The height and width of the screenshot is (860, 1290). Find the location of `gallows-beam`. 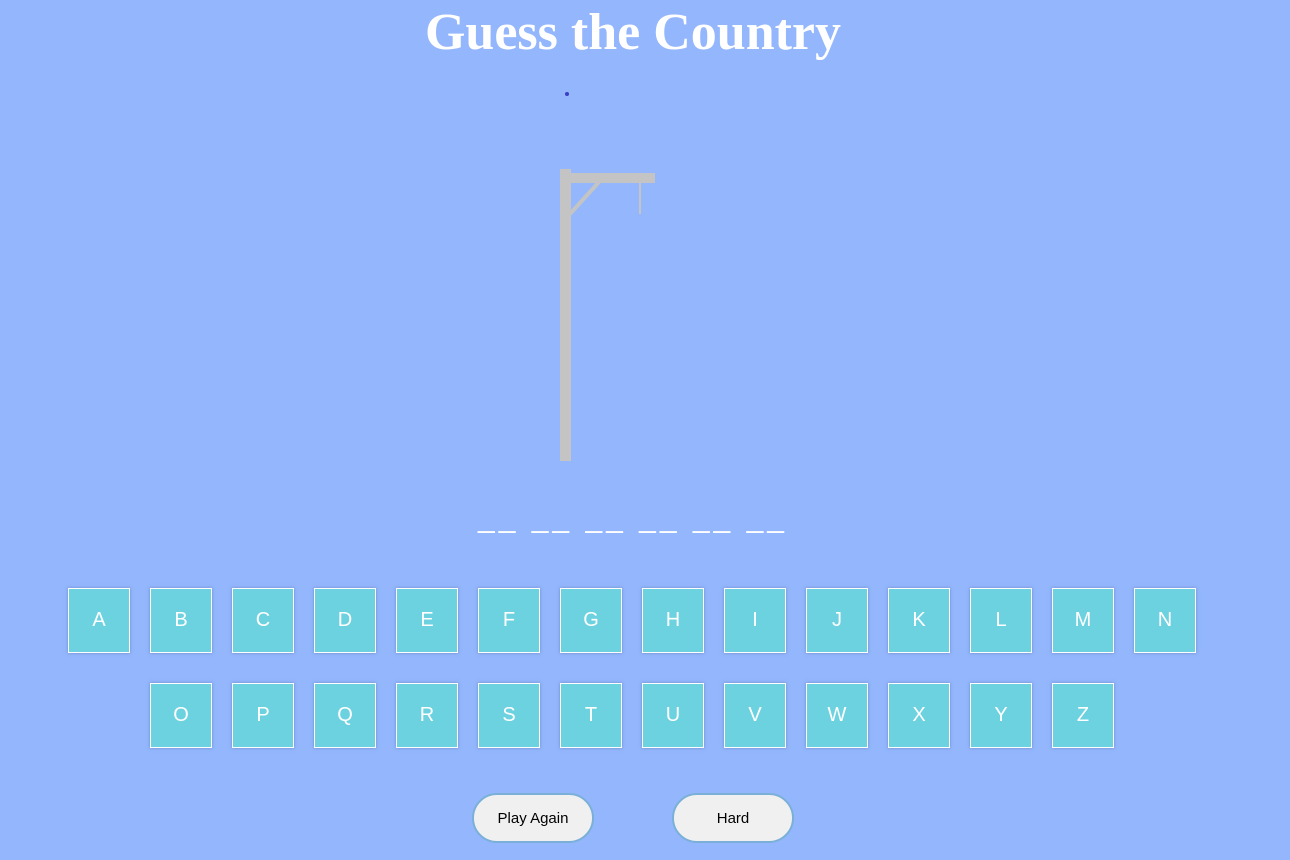

gallows-beam is located at coordinates (607, 178).